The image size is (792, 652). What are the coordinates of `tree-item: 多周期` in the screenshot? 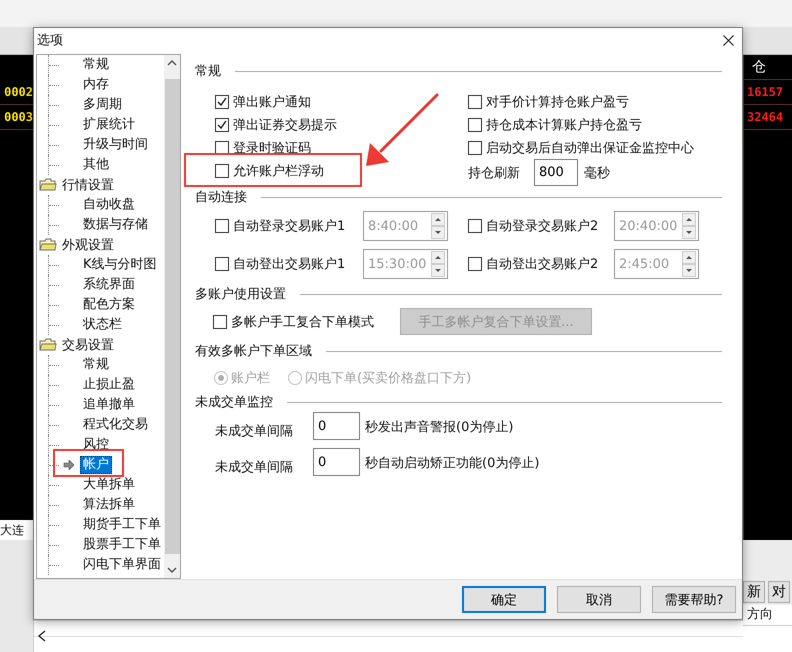 It's located at (102, 105).